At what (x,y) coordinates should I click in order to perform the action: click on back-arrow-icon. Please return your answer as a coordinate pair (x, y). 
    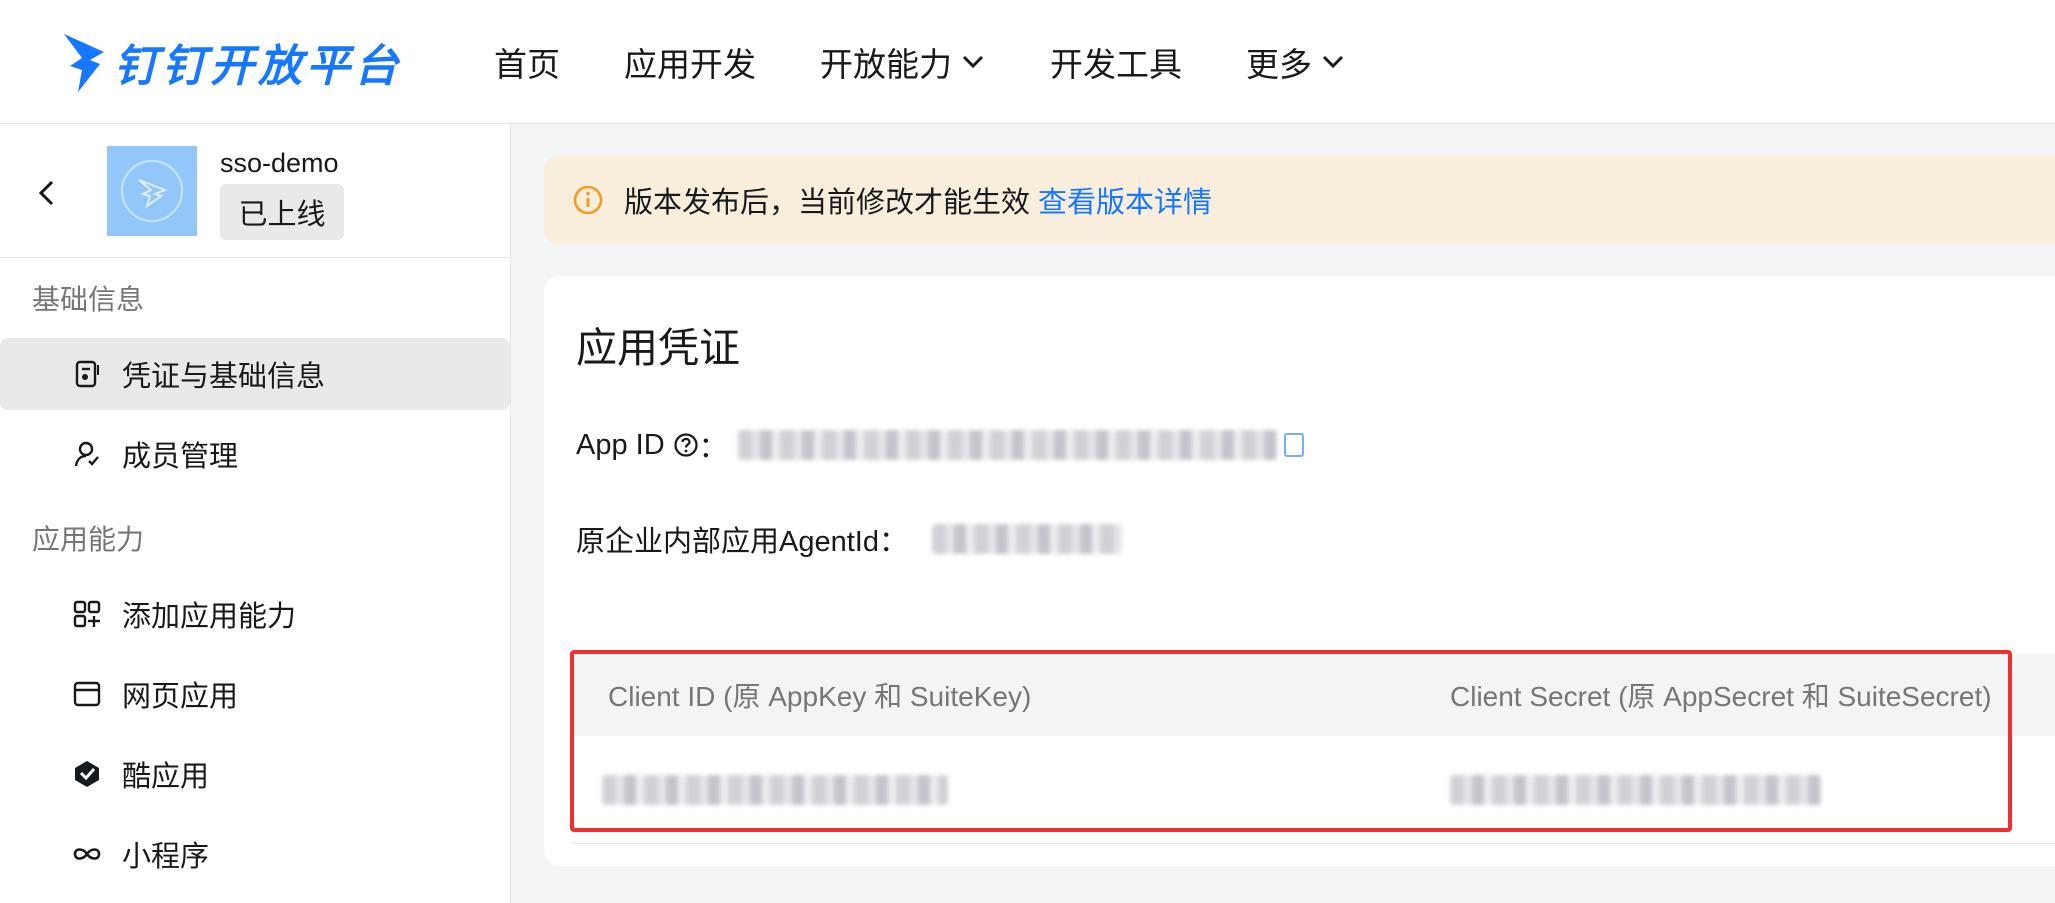
    Looking at the image, I should click on (46, 193).